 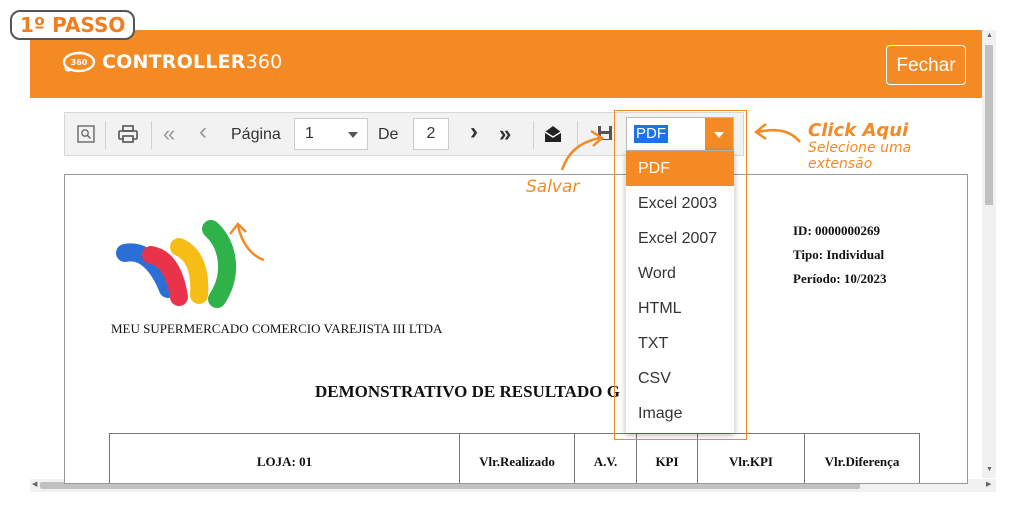 I want to click on logo-icon: 360, so click(x=79, y=62).